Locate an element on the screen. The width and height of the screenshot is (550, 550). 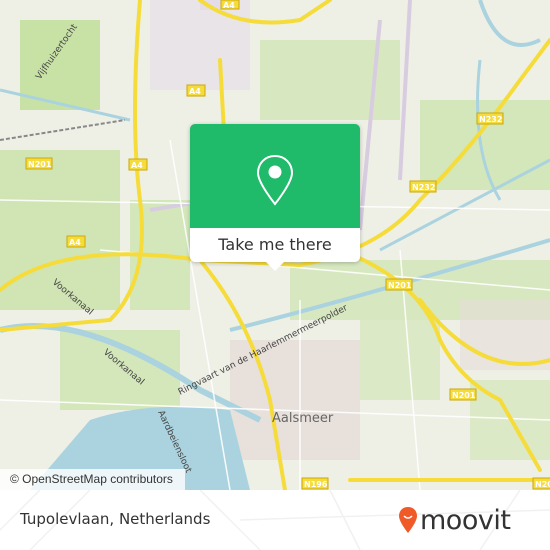
road-shield: N20 is located at coordinates (542, 484).